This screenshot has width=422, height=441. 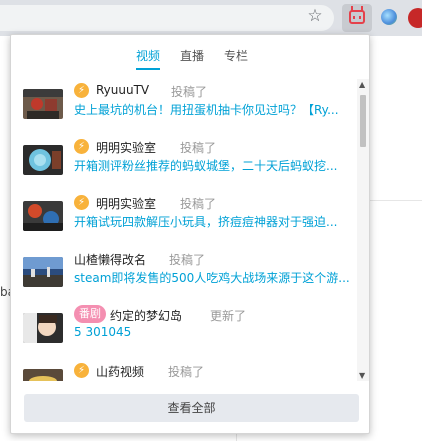 I want to click on author-name: 山药视频, so click(x=120, y=371).